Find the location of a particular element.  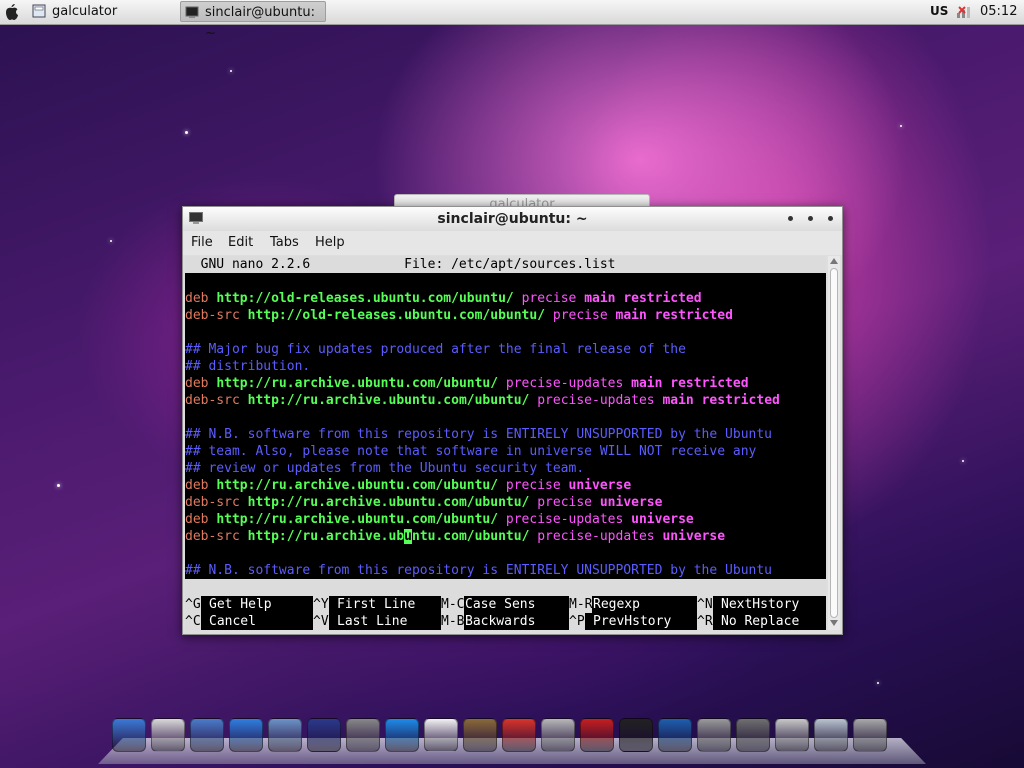

terminal-titlebar: sinclair@ubuntu: ~ is located at coordinates (512, 219).